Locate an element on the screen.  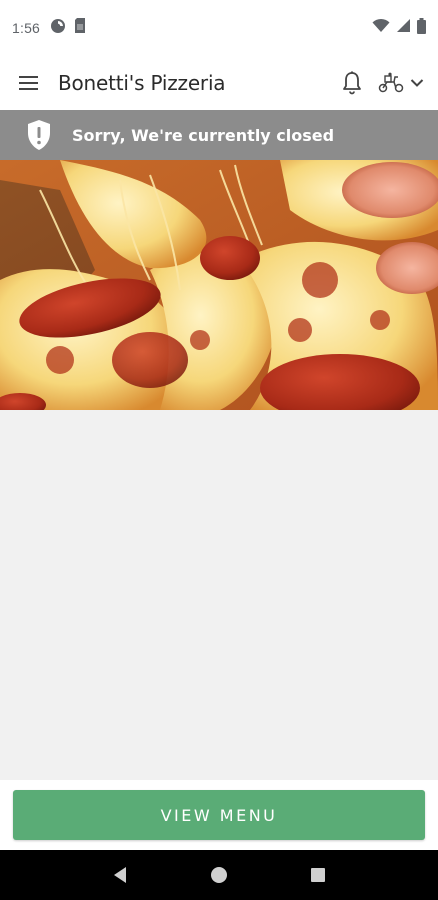
order-type-selector is located at coordinates (401, 83).